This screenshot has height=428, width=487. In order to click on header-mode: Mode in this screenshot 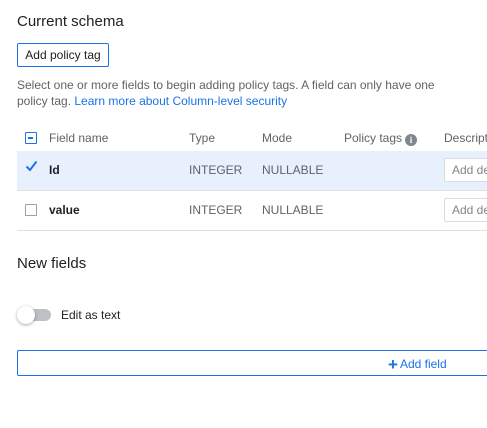, I will do `click(277, 138)`.